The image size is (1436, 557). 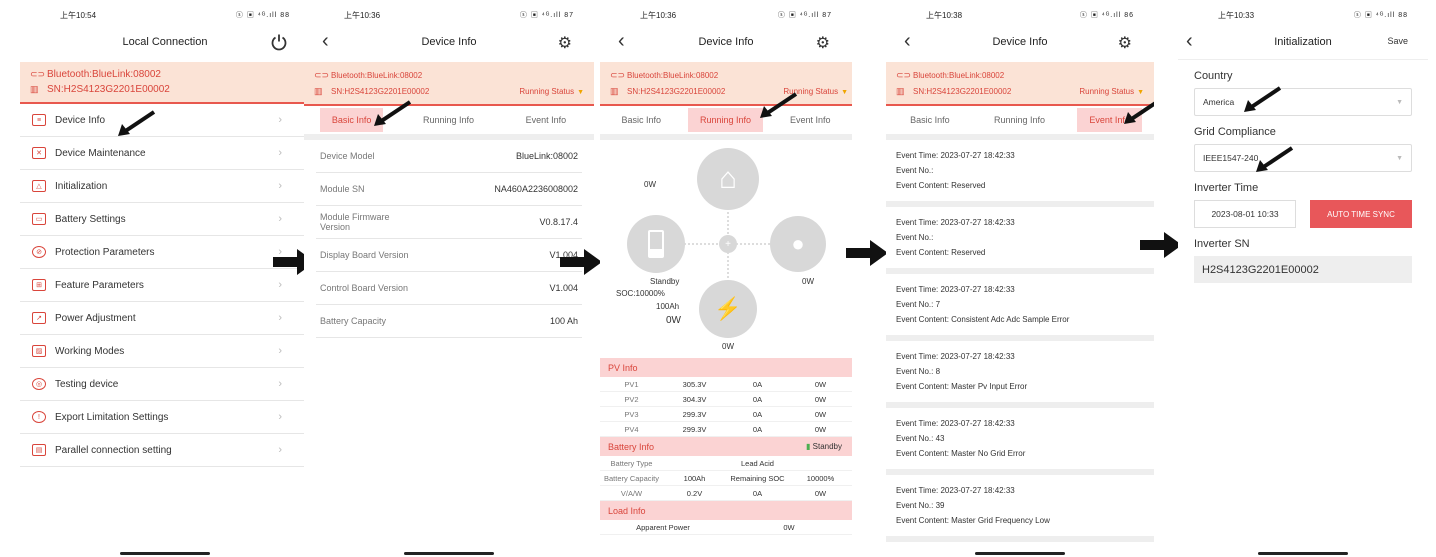 What do you see at coordinates (546, 120) in the screenshot?
I see `tab-event-info: Event Info` at bounding box center [546, 120].